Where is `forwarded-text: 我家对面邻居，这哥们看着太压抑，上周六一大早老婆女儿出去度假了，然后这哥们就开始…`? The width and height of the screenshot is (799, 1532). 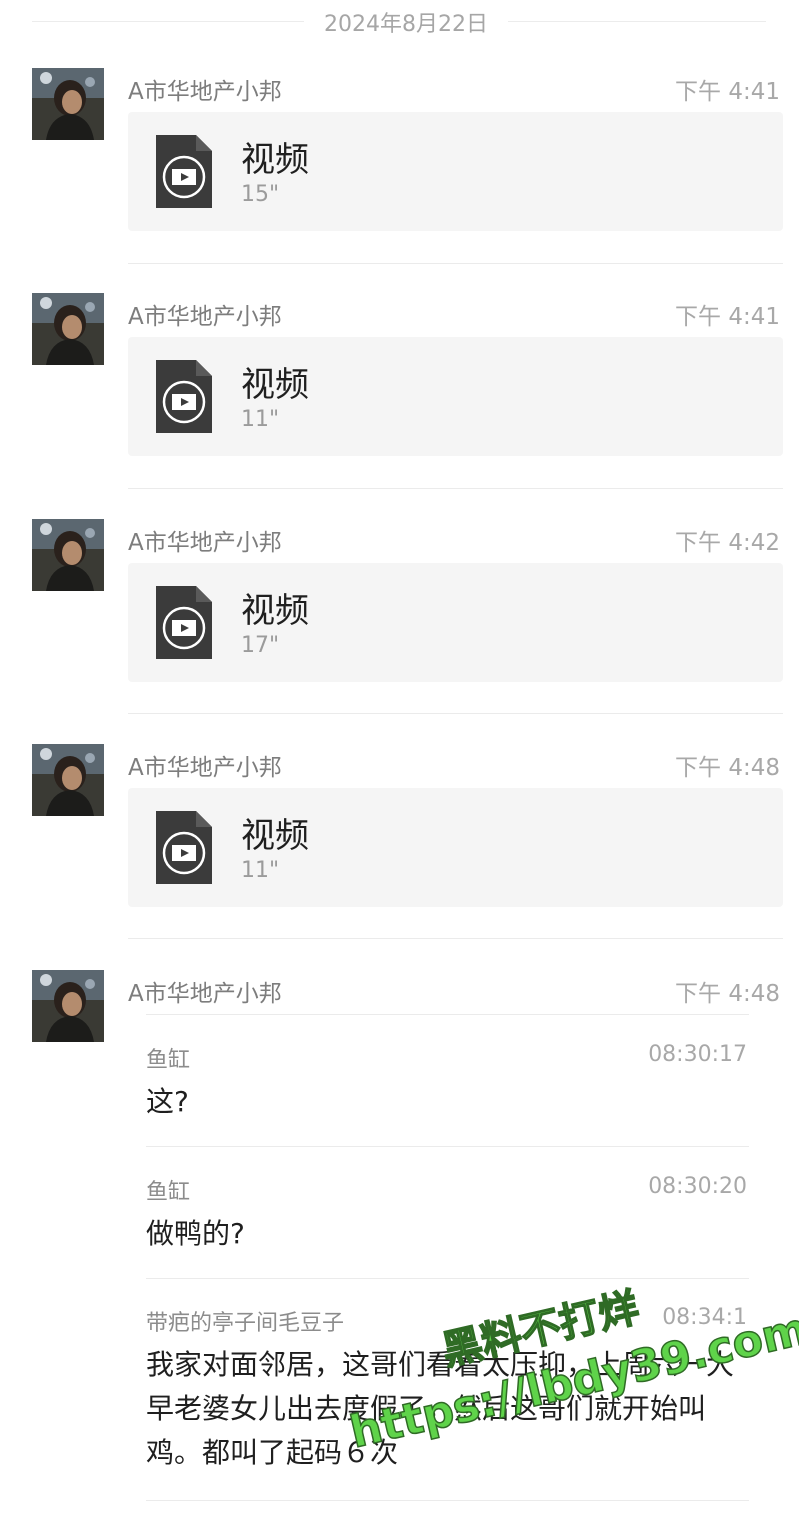
forwarded-text: 我家对面邻居，这哥们看着太压抑，上周六一大早老婆女儿出去度假了，然后这哥们就开始… is located at coordinates (440, 1408).